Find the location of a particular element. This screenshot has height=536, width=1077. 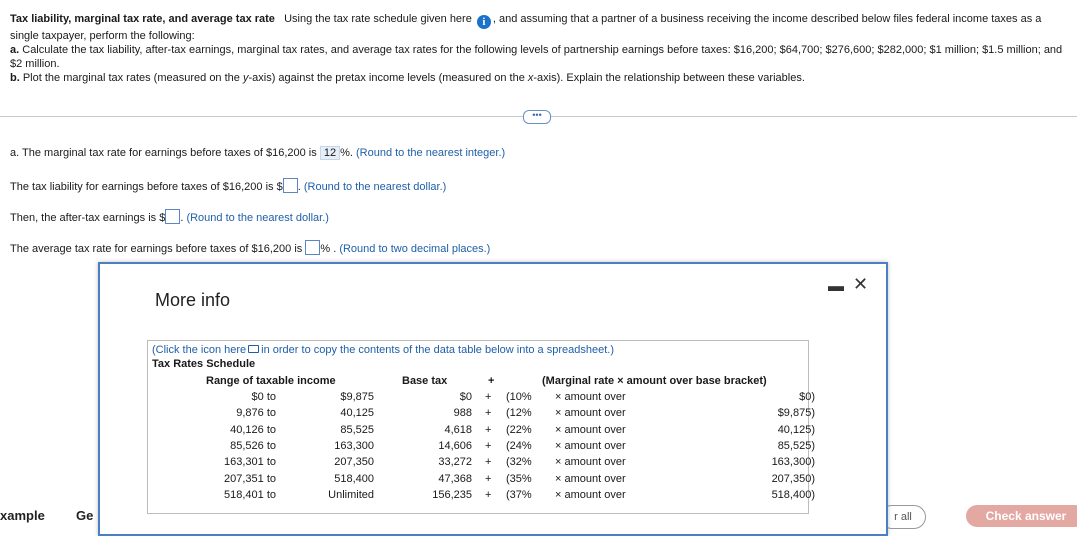

q2-input is located at coordinates (290, 185).